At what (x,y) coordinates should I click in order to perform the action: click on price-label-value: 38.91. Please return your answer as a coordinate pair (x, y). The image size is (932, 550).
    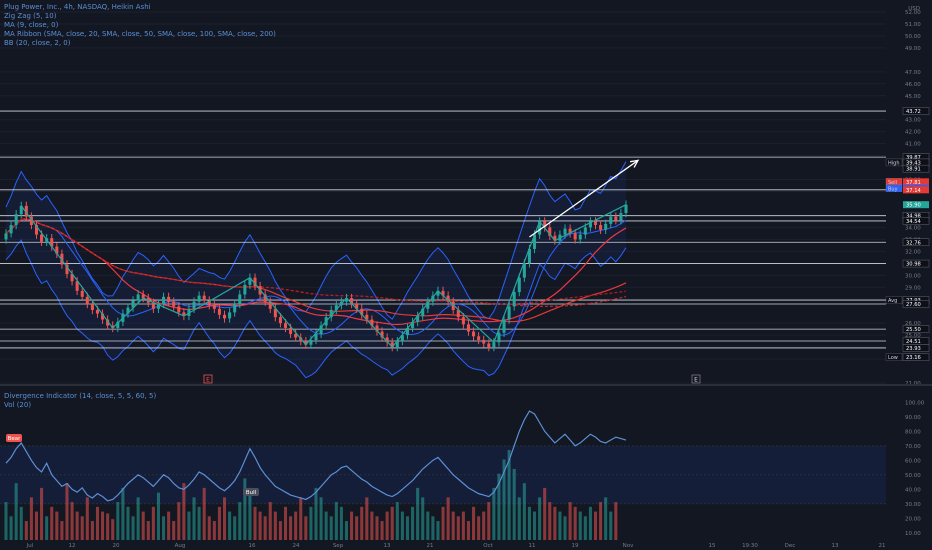
    Looking at the image, I should click on (913, 170).